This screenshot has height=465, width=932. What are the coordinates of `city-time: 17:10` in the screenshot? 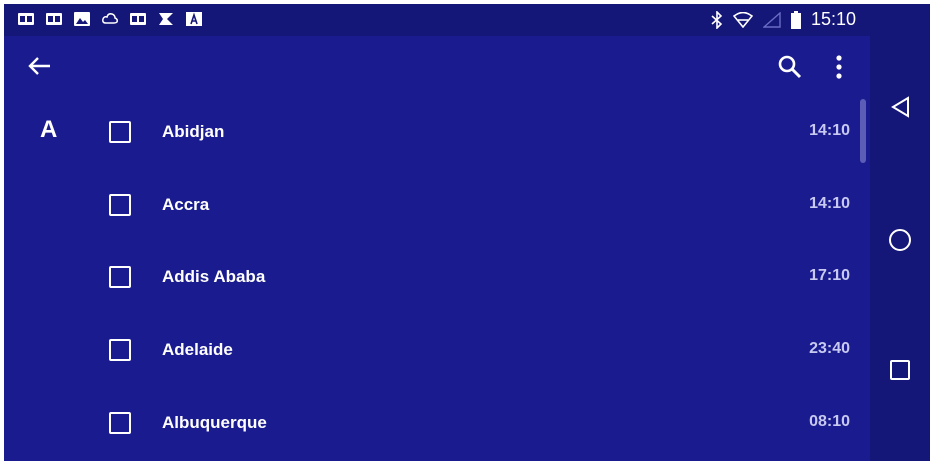 It's located at (829, 275).